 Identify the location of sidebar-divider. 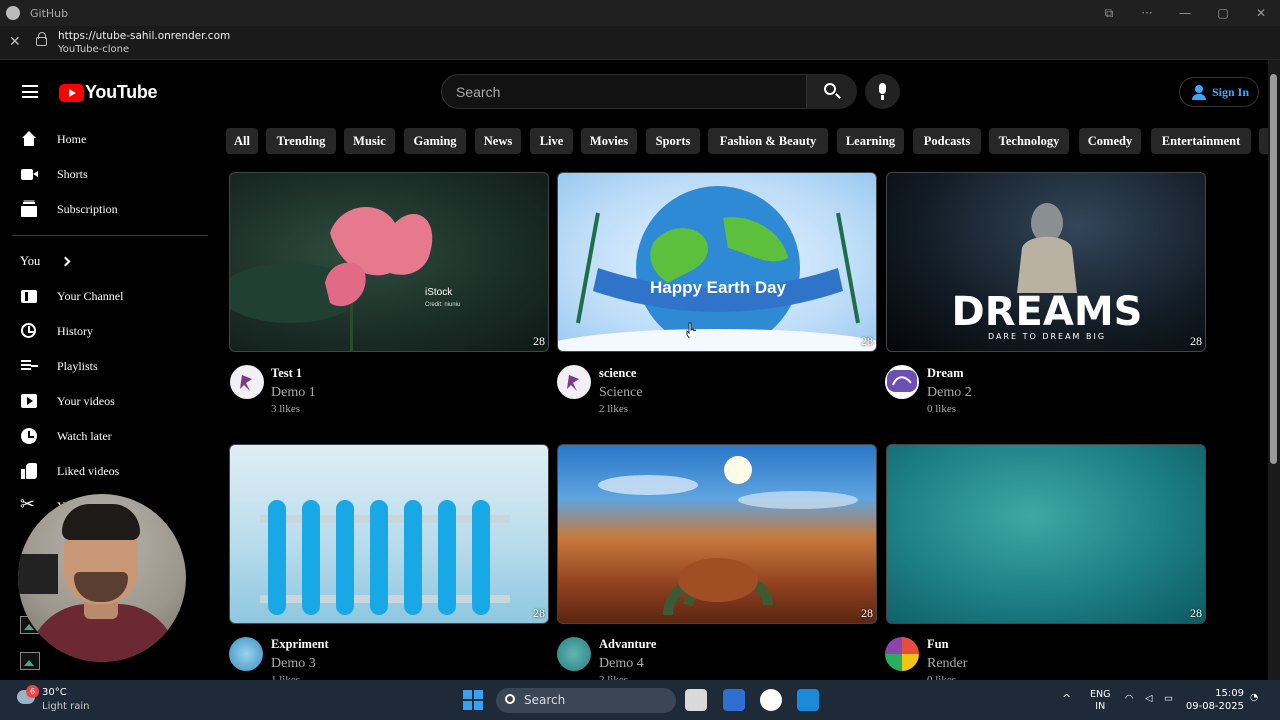
(110, 235).